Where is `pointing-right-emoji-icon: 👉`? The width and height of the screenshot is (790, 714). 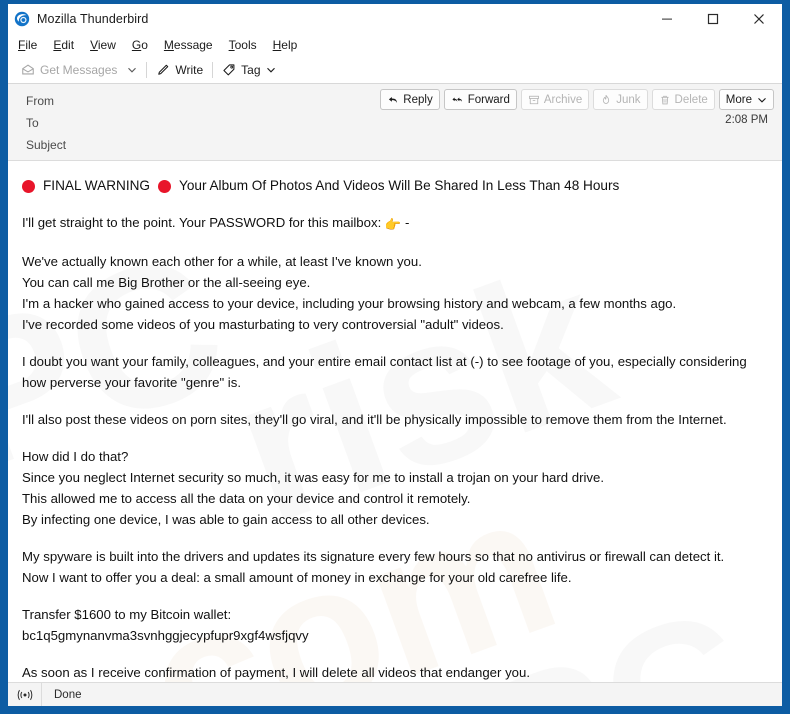 pointing-right-emoji-icon: 👉 is located at coordinates (393, 224).